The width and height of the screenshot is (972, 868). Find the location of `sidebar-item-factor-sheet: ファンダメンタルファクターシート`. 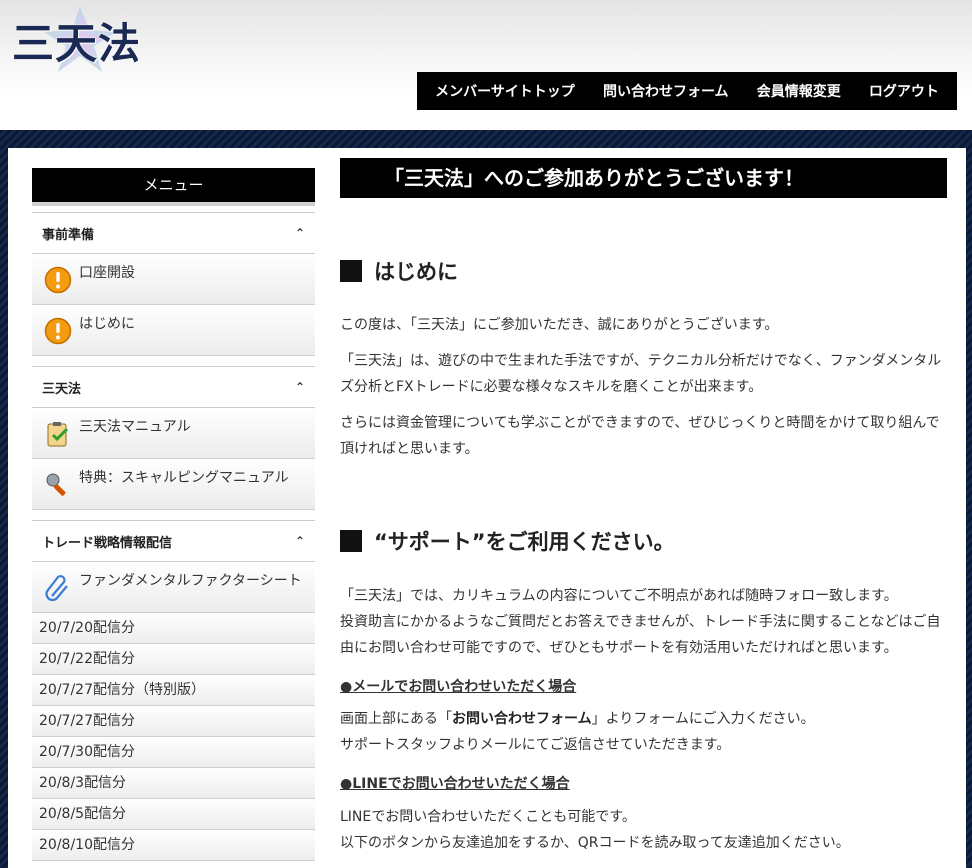

sidebar-item-factor-sheet: ファンダメンタルファクターシート is located at coordinates (173, 587).